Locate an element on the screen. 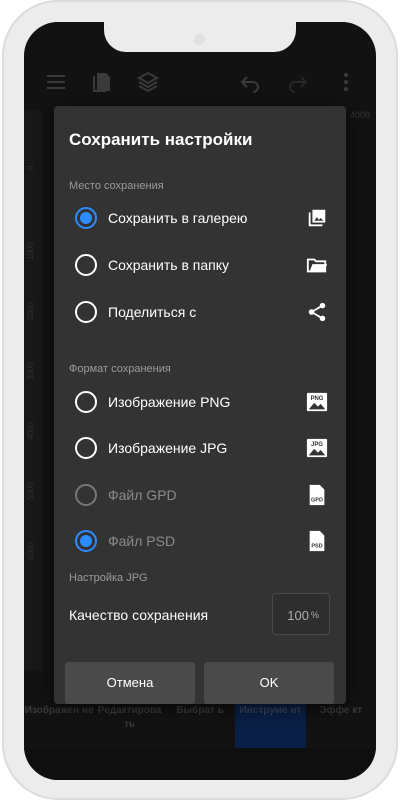 The image size is (400, 800). png-file-icon: PNG is located at coordinates (317, 402).